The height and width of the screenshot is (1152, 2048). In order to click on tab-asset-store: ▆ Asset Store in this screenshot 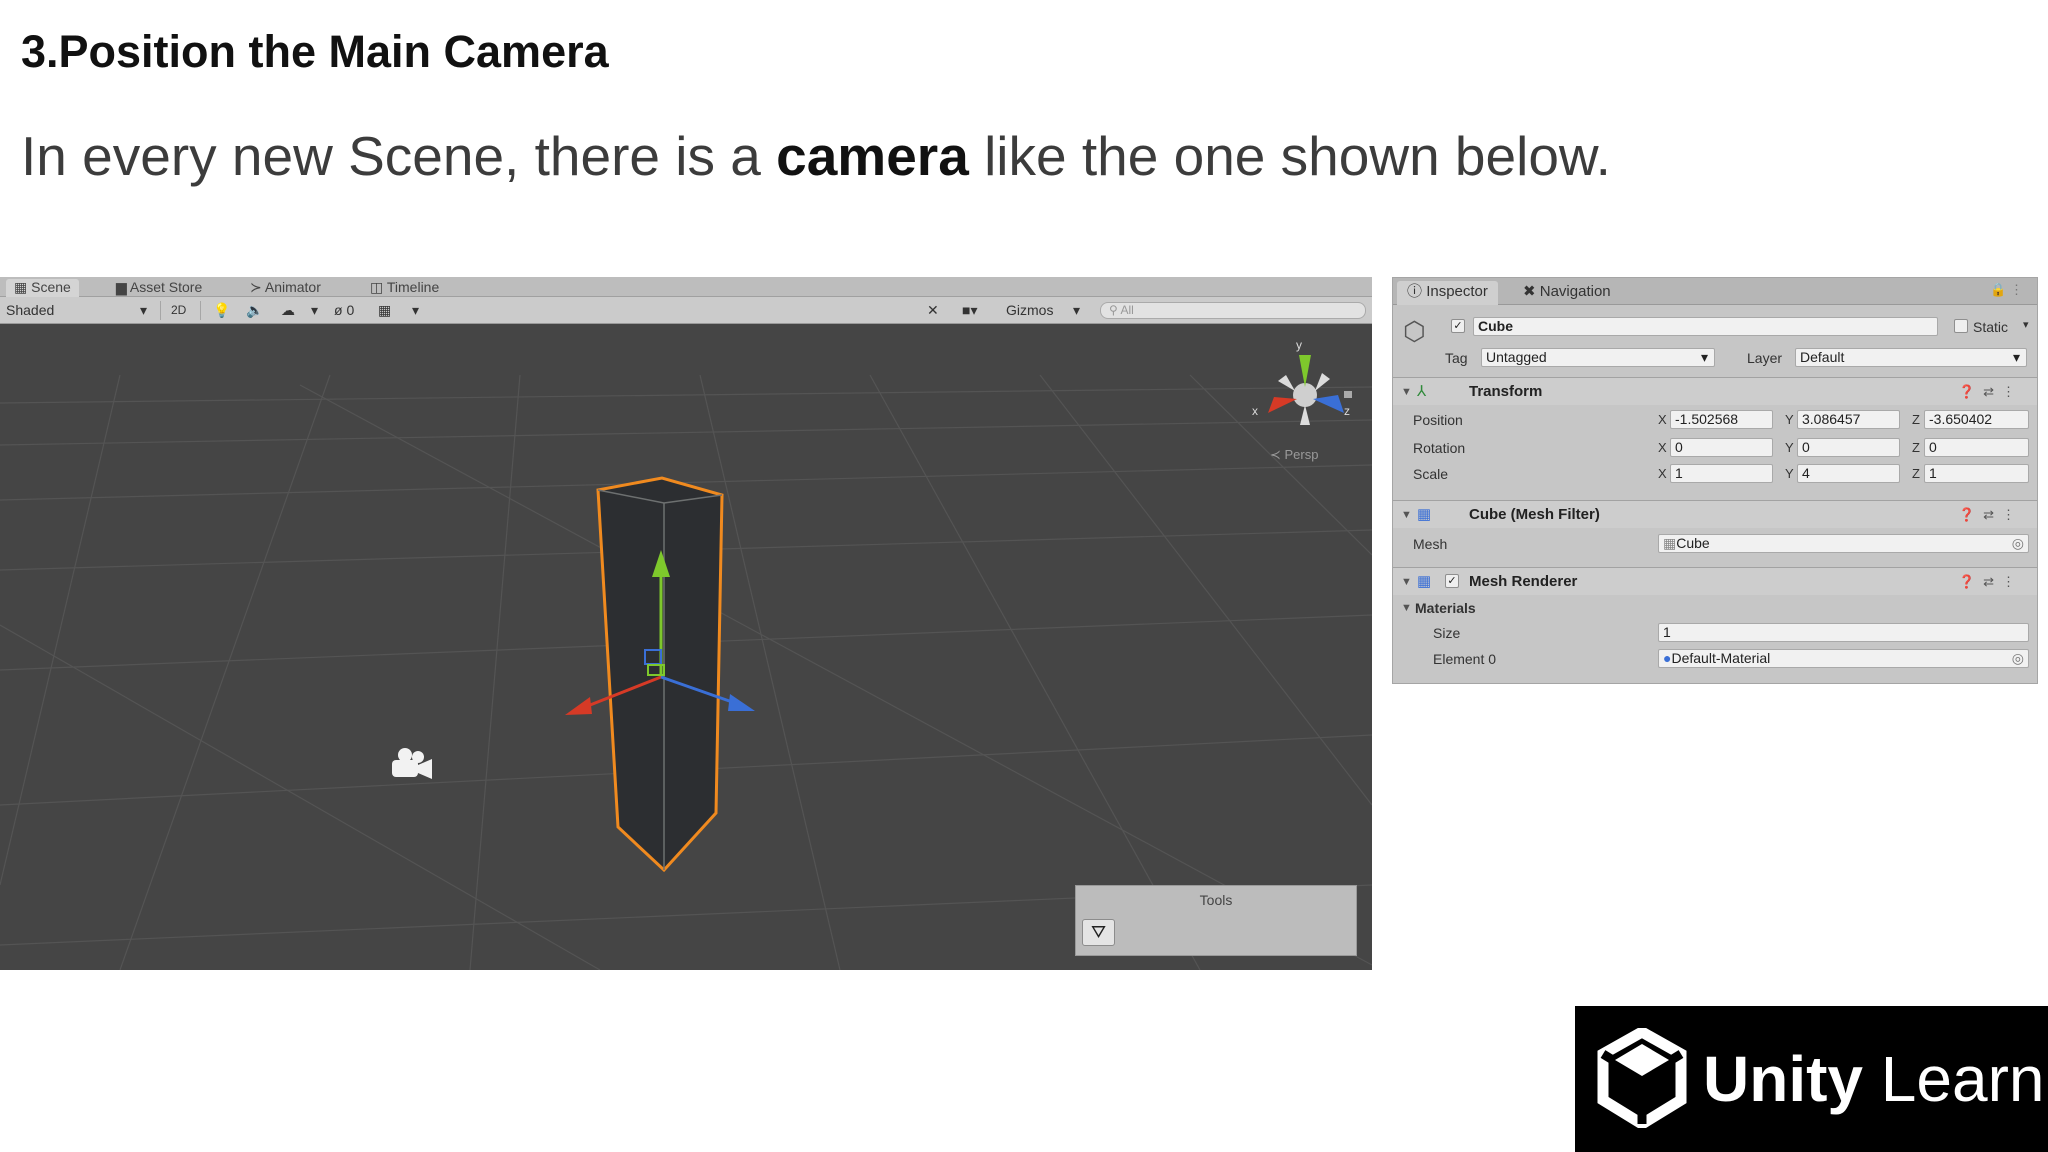, I will do `click(159, 288)`.